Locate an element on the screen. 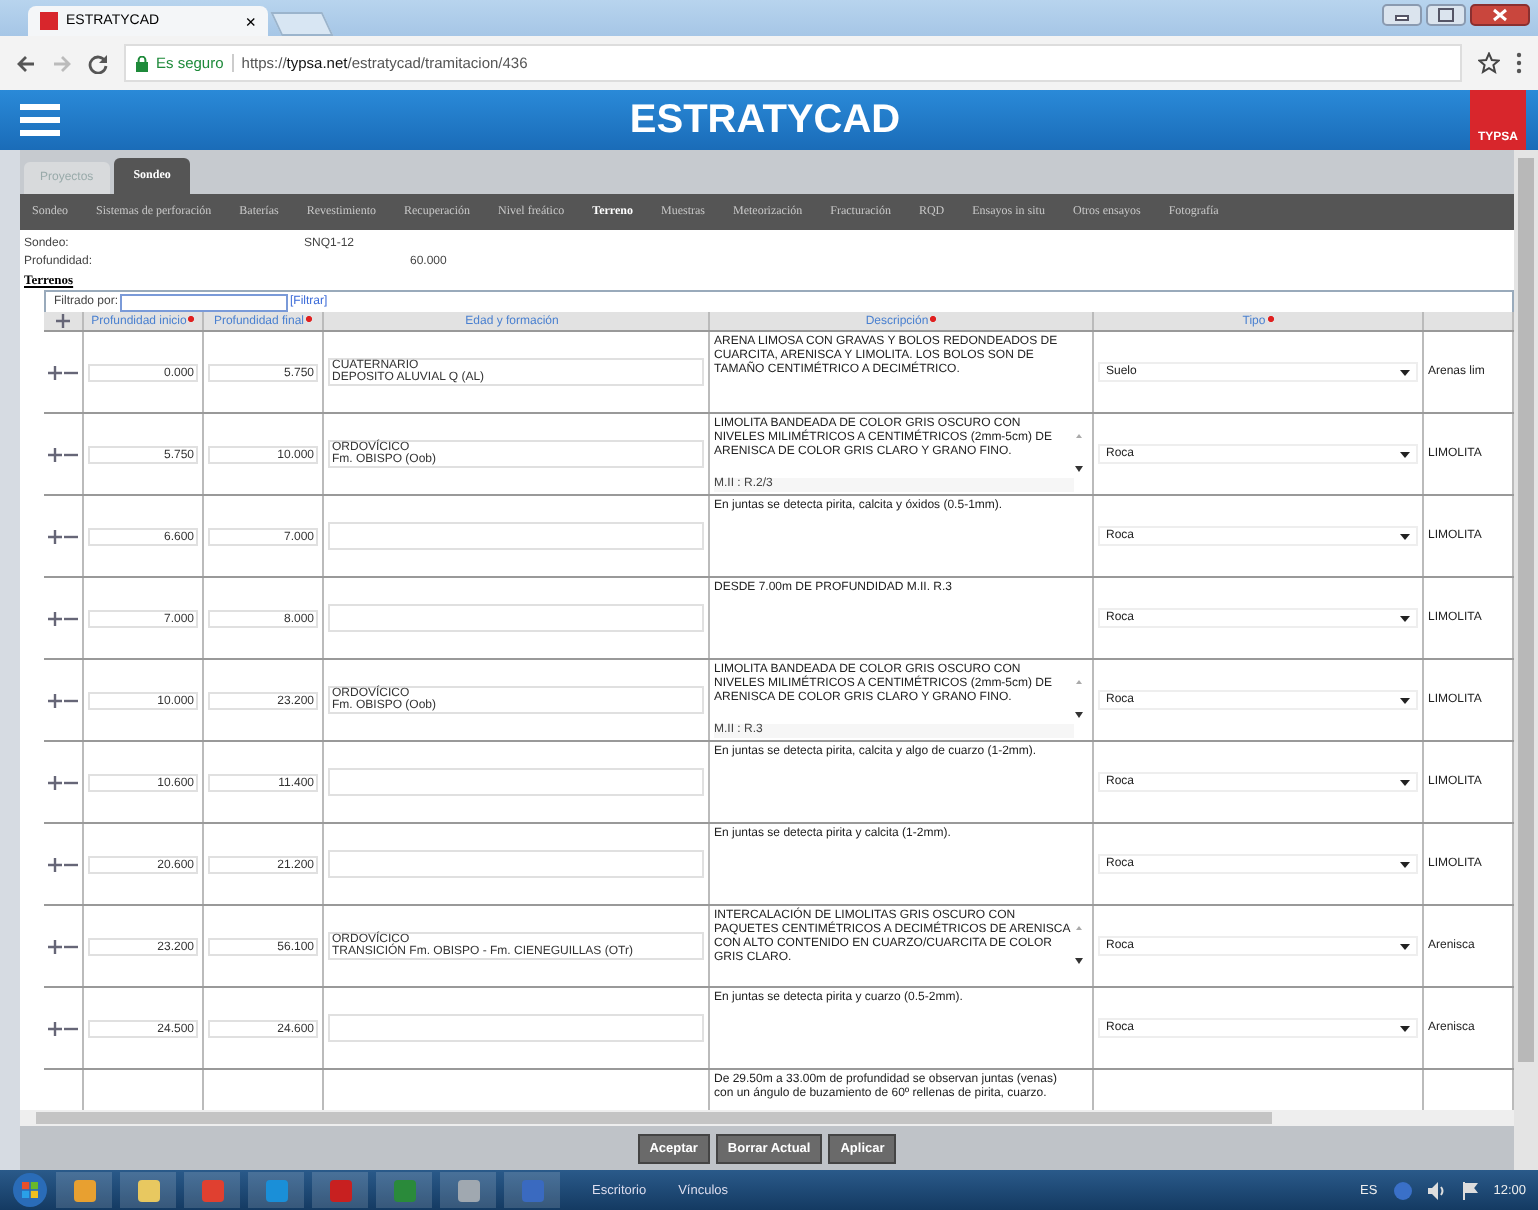  horizontal-scrollbar is located at coordinates (767, 1118).